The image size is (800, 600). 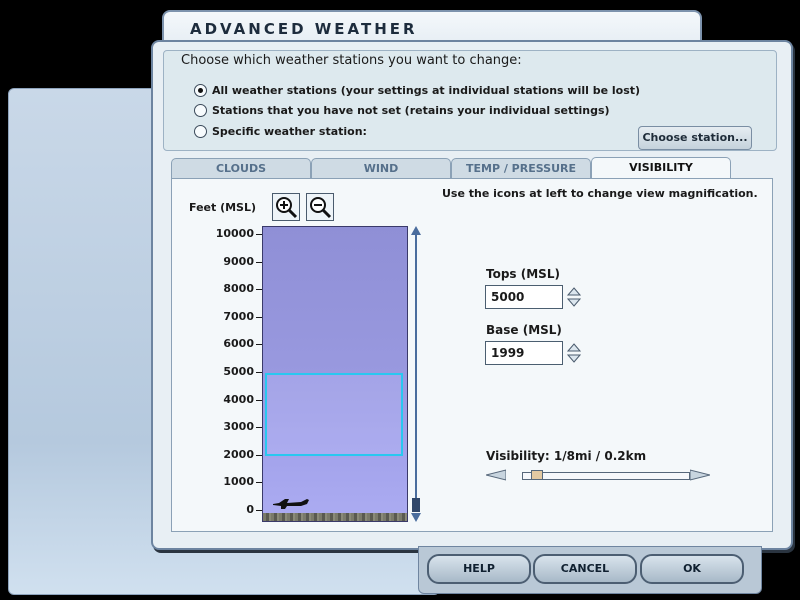 What do you see at coordinates (692, 569) in the screenshot?
I see `ok-button: OK` at bounding box center [692, 569].